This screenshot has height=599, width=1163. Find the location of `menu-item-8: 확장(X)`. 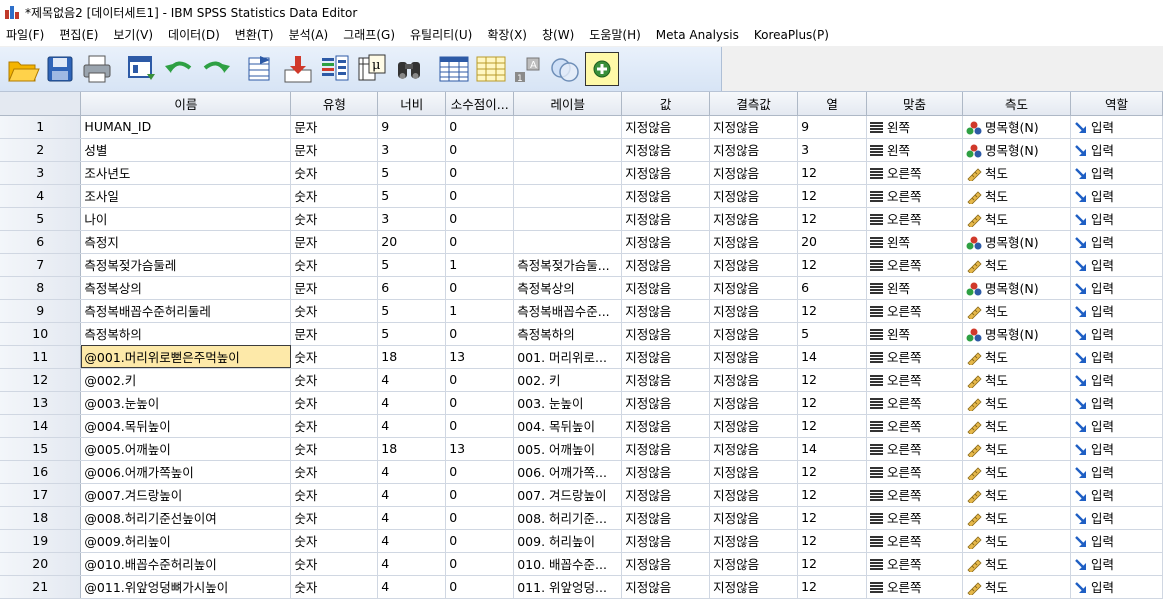

menu-item-8: 확장(X) is located at coordinates (508, 35).